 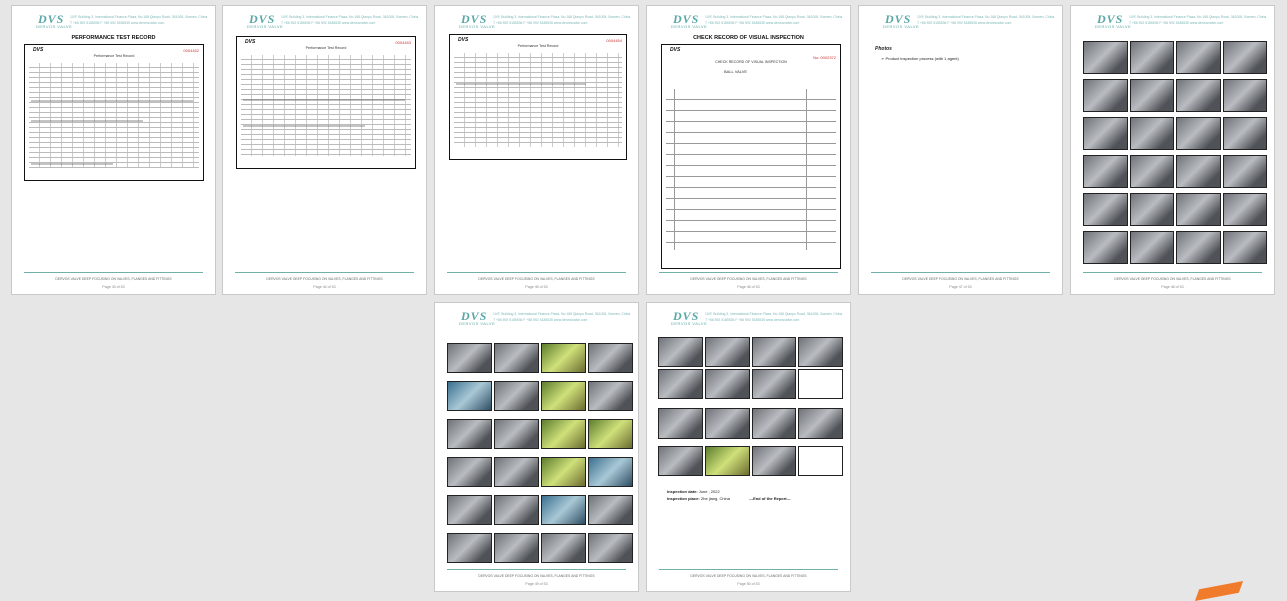 I want to click on scan-table-grid, so click(x=538, y=100).